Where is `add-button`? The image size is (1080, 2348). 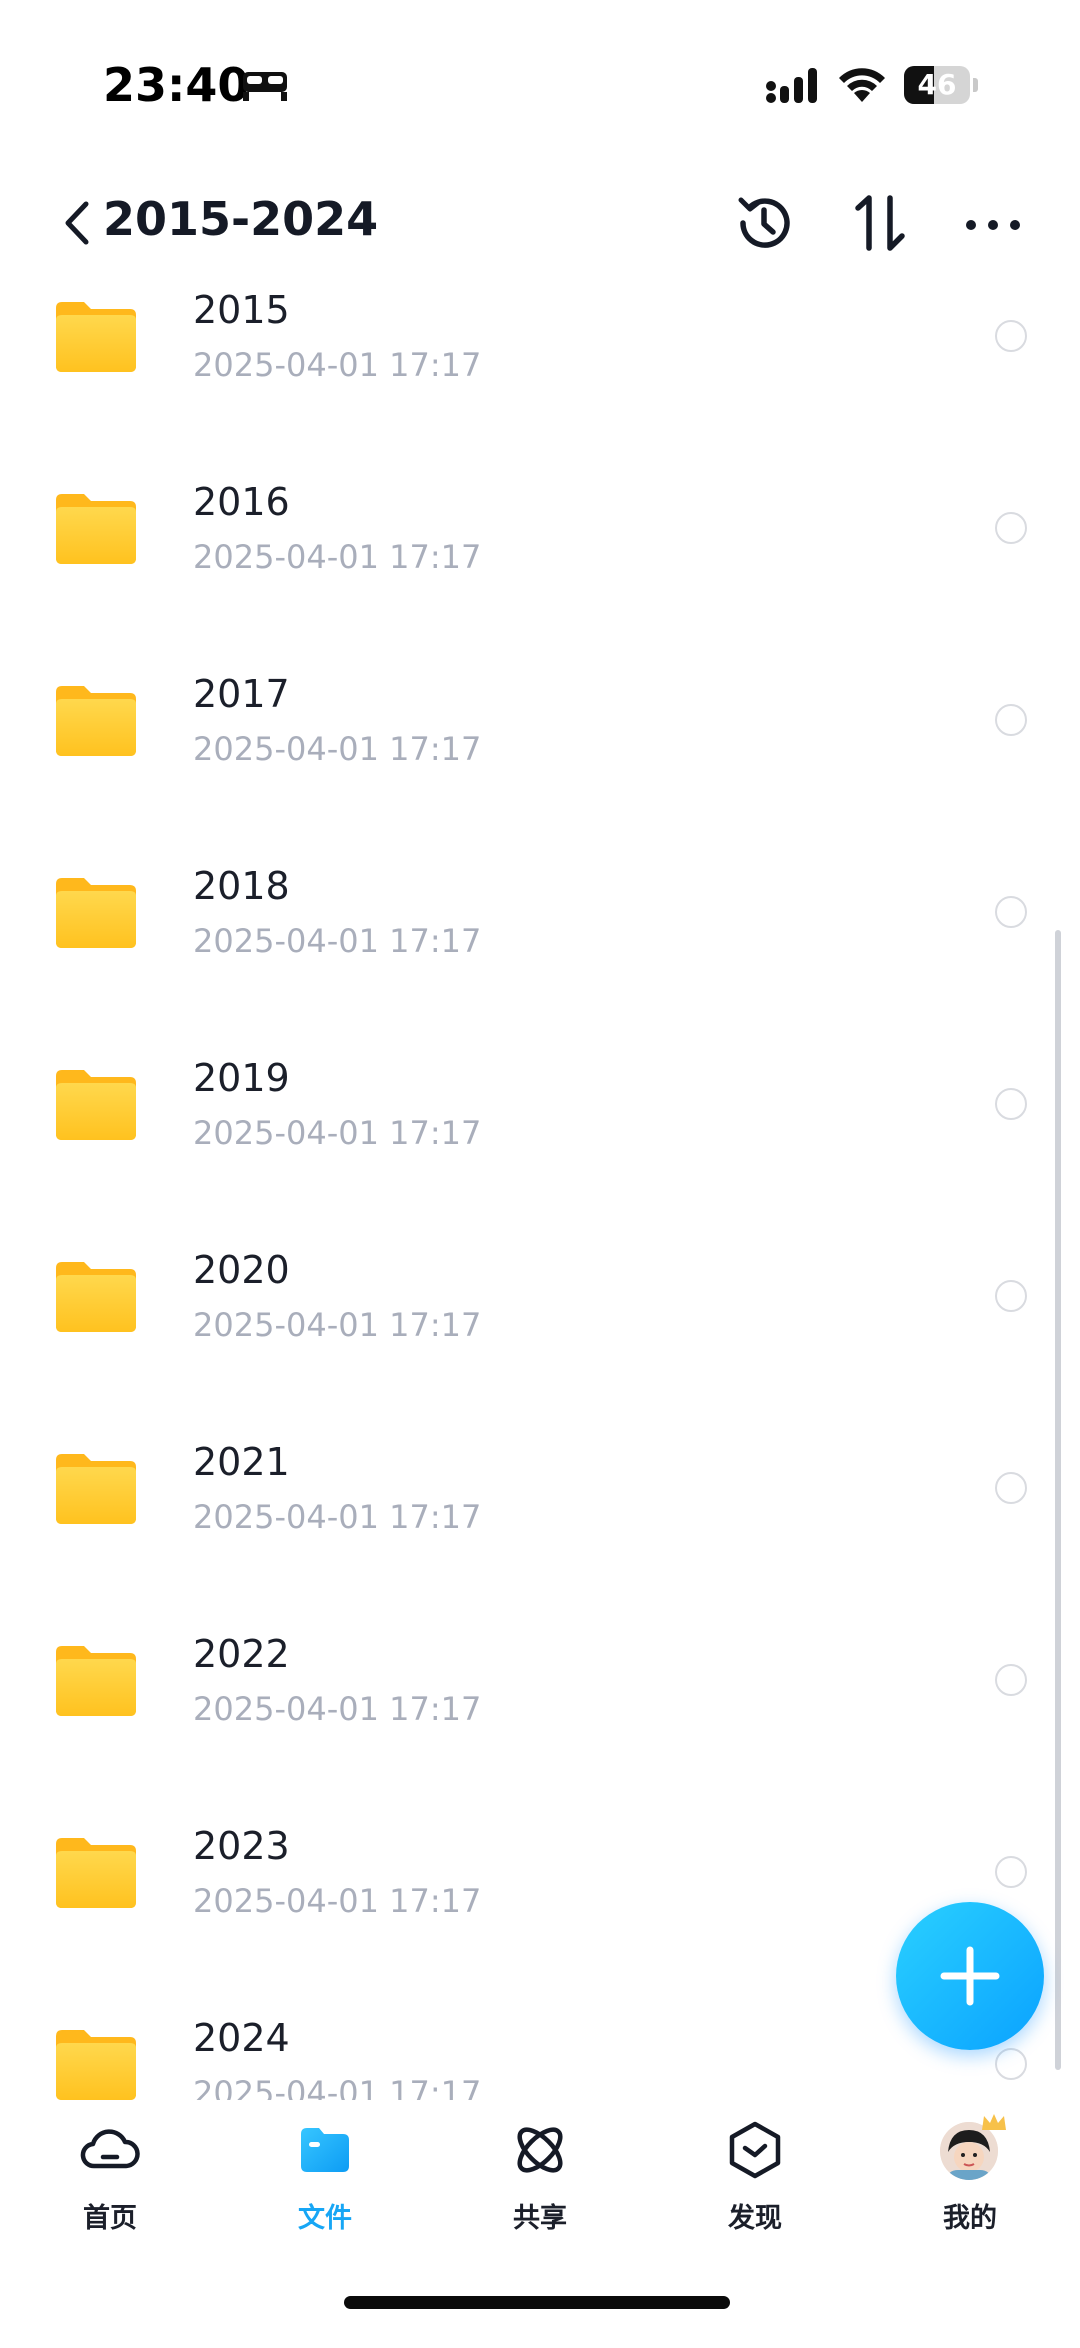 add-button is located at coordinates (970, 1976).